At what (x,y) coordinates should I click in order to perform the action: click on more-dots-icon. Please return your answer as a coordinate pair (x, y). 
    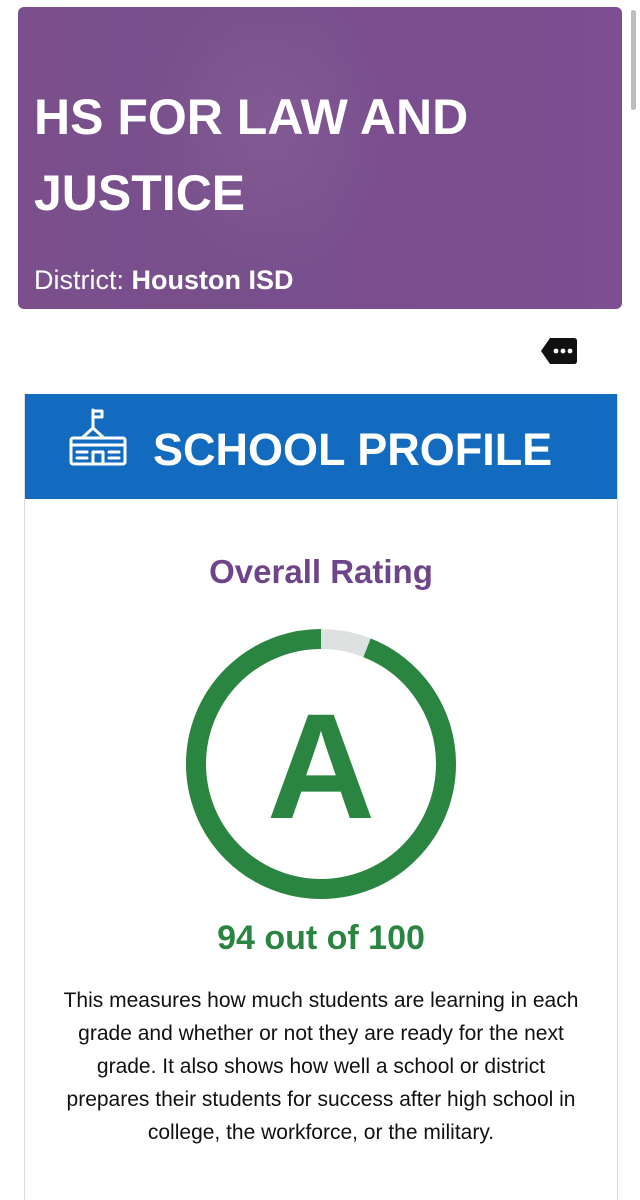
    Looking at the image, I should click on (559, 351).